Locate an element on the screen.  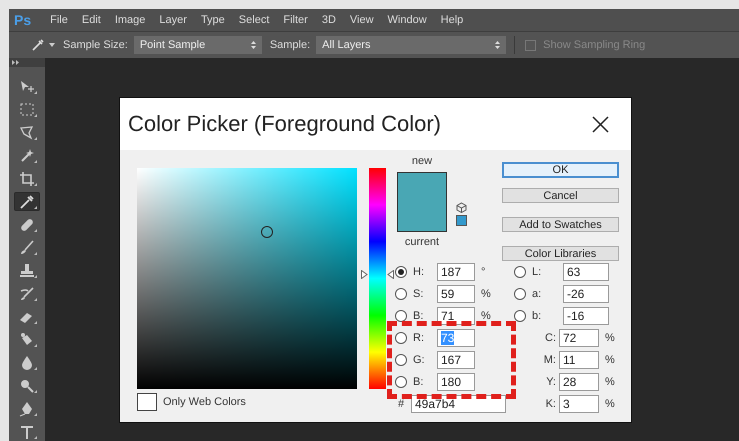
input-field: 3 is located at coordinates (579, 404).